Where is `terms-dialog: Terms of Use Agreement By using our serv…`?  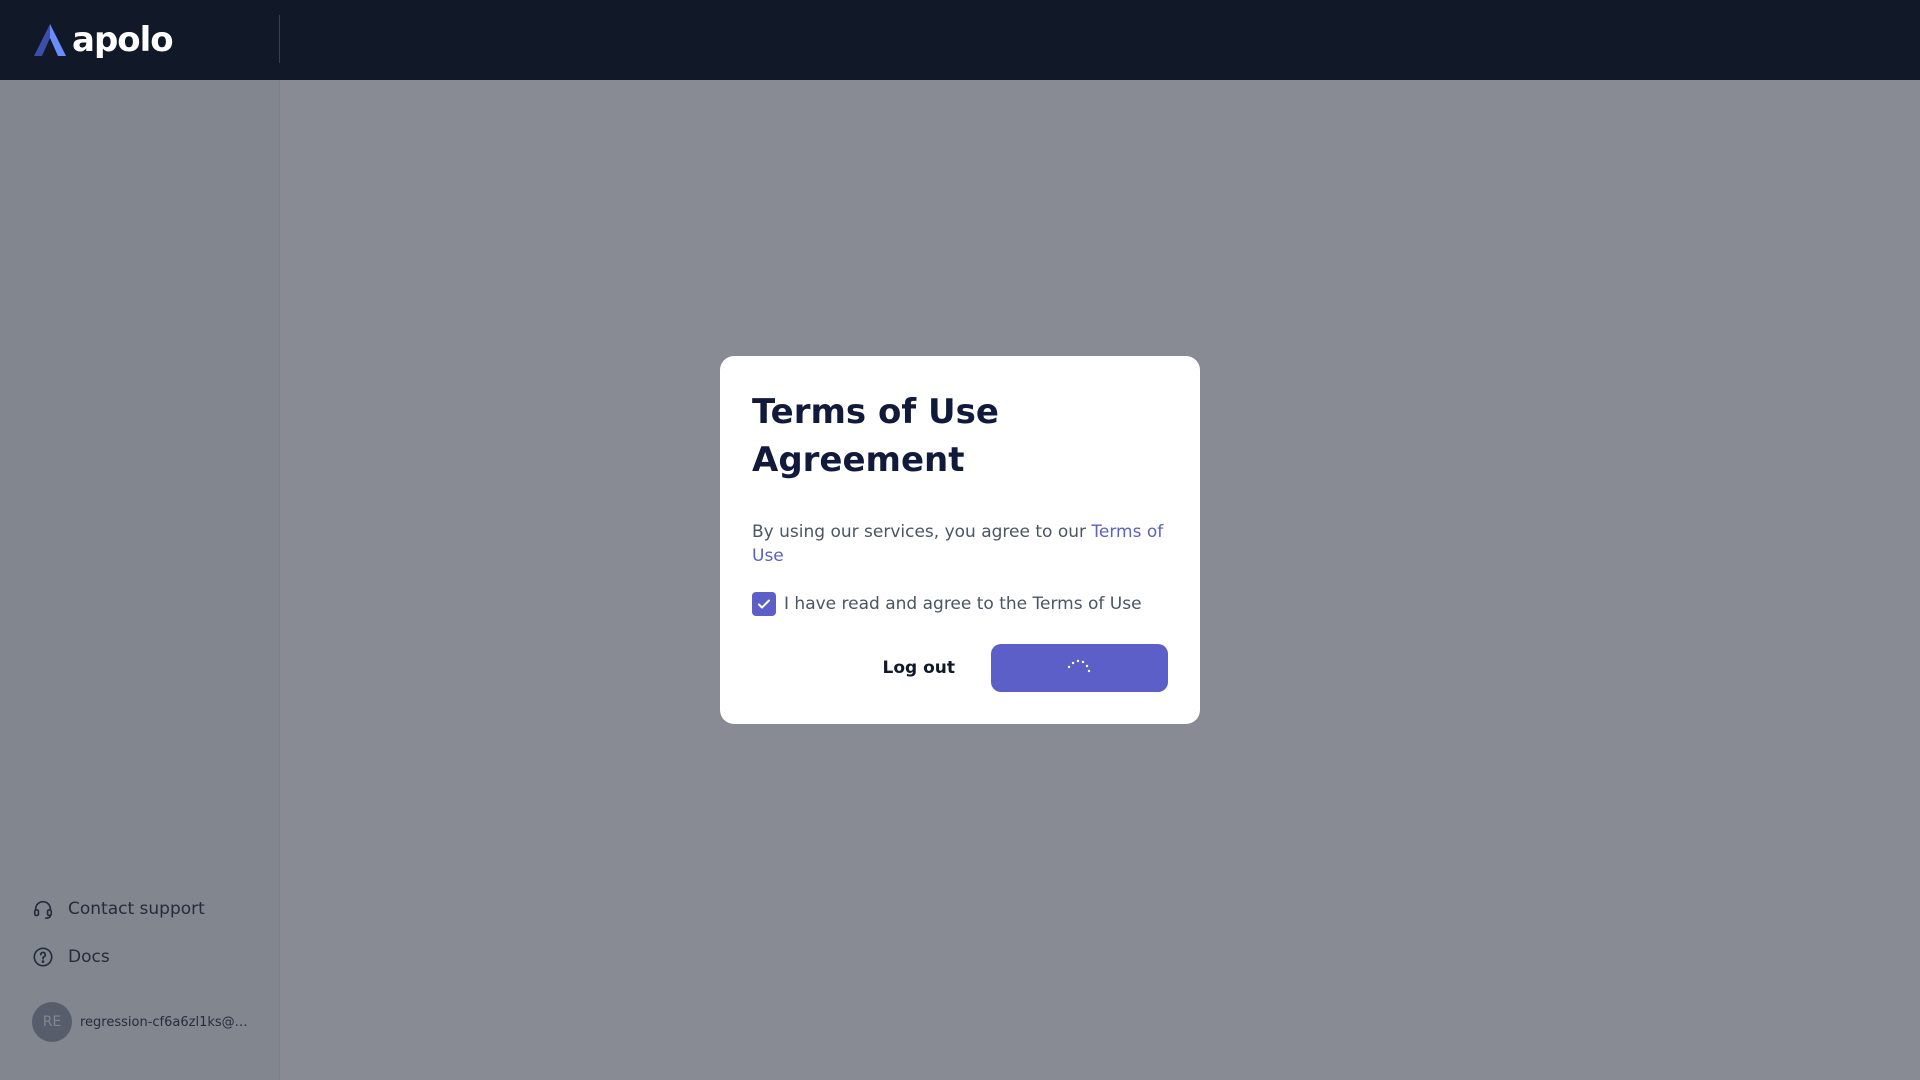 terms-dialog: Terms of Use Agreement By using our serv… is located at coordinates (960, 540).